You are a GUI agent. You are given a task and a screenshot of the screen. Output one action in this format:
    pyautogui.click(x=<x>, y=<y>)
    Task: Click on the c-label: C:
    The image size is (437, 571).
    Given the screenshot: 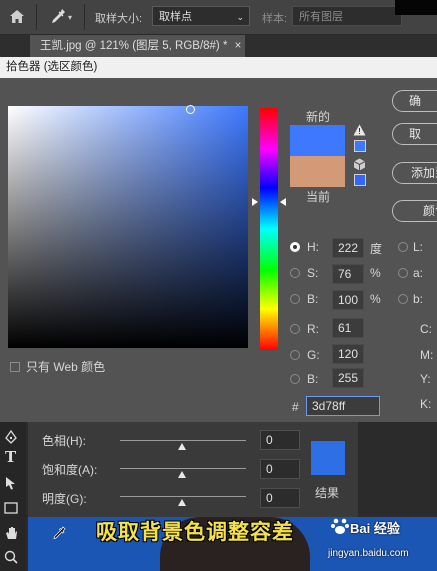 What is the action you would take?
    pyautogui.click(x=426, y=329)
    